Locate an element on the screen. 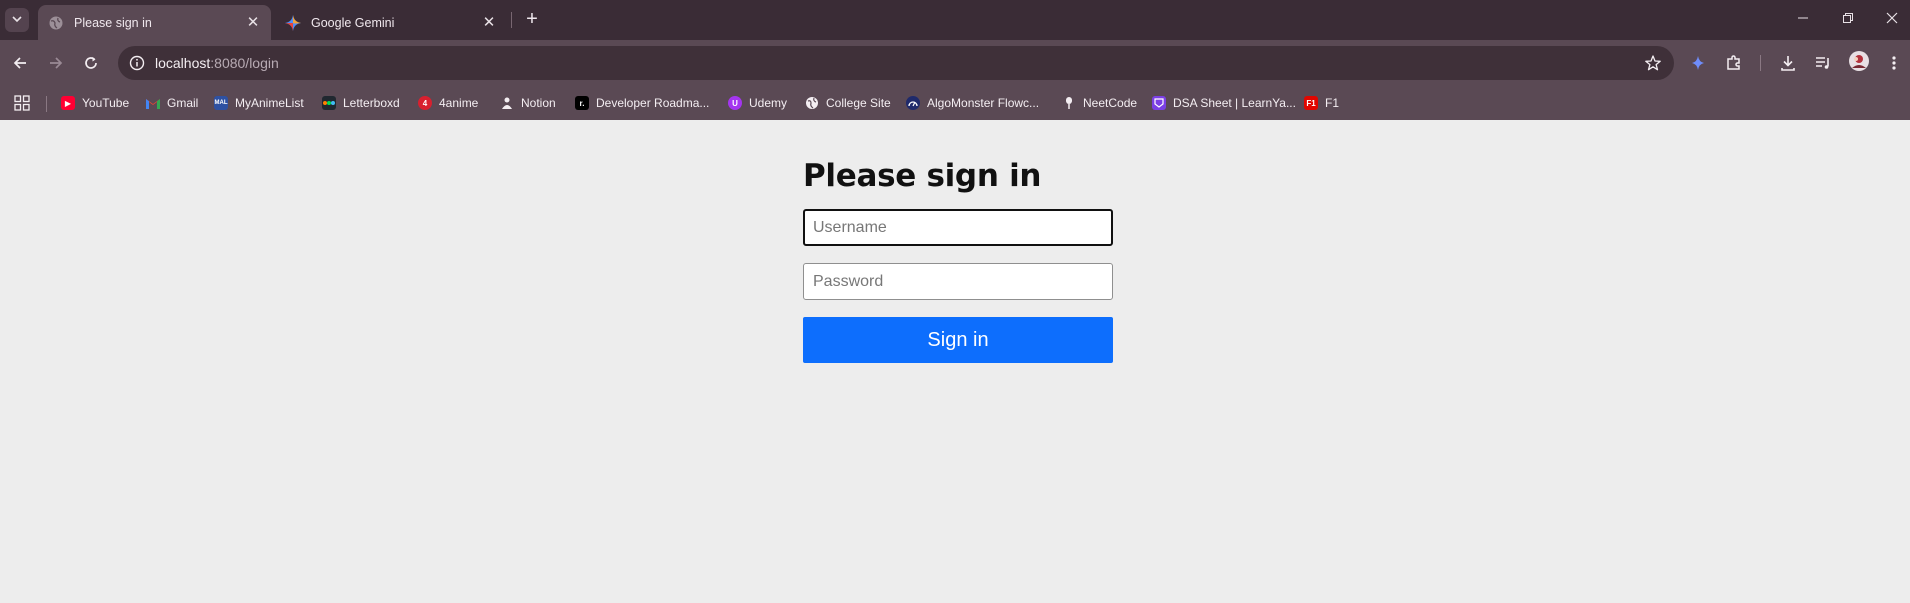  reload-icon is located at coordinates (91, 63).